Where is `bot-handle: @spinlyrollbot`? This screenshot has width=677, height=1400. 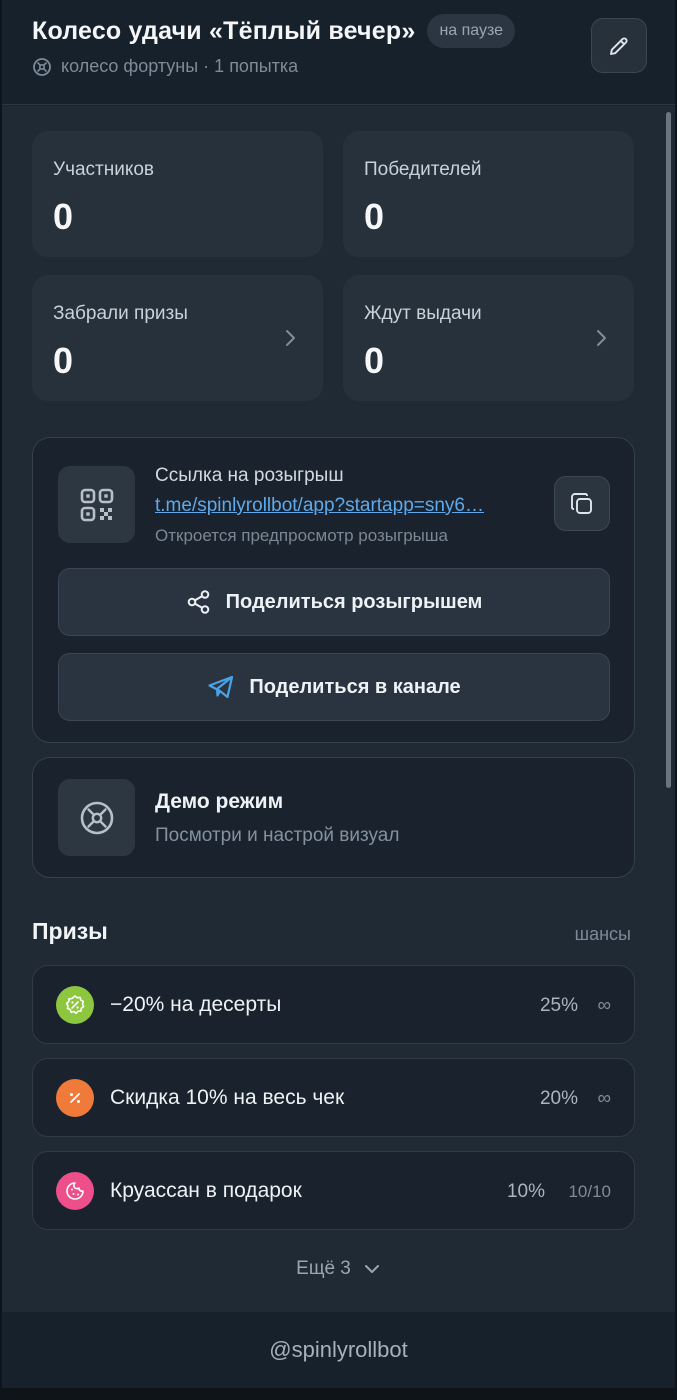 bot-handle: @spinlyrollbot is located at coordinates (338, 1350).